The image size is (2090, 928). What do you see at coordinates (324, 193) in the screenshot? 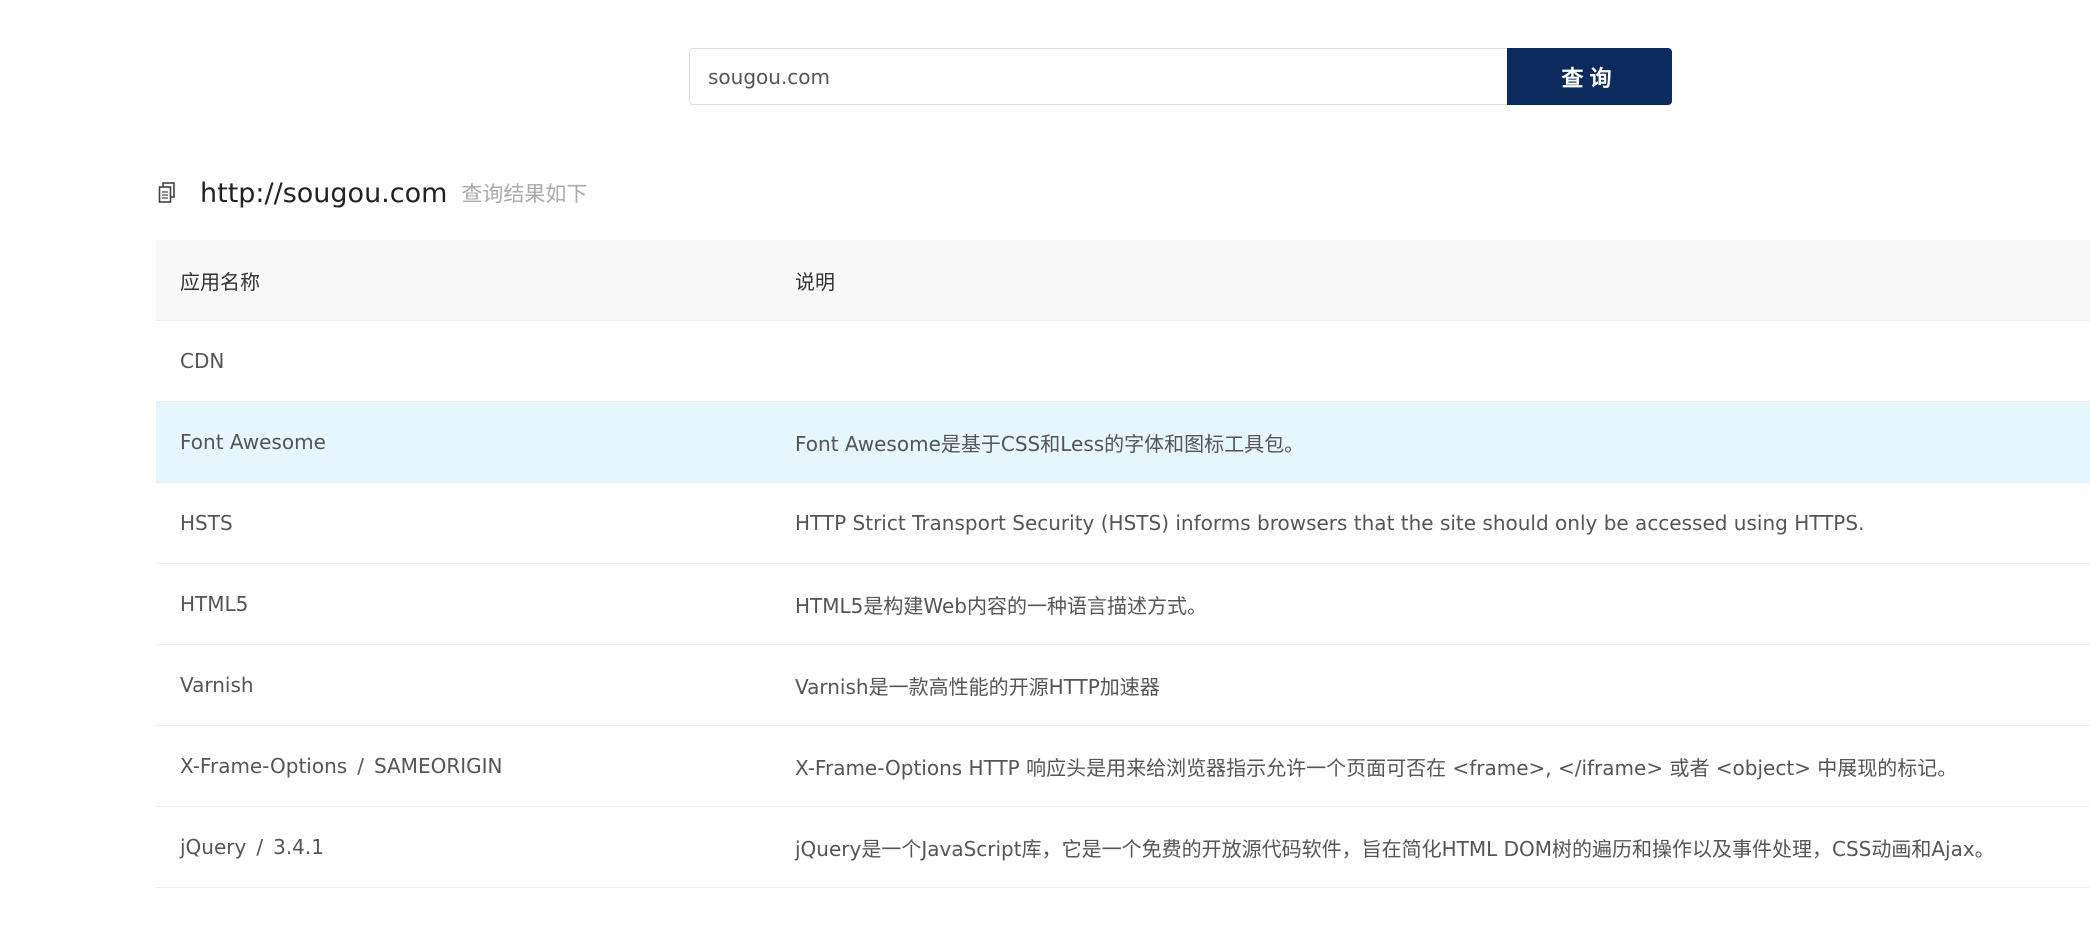
I see `result-url: http://sougou.com` at bounding box center [324, 193].